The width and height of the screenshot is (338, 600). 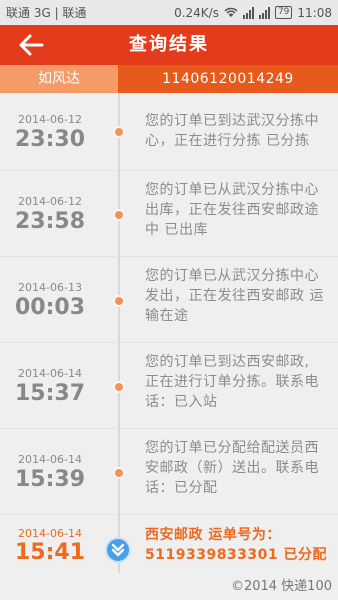 I want to click on event-text: 西安邮政 运单号为： 5119339833301 已分配, so click(x=236, y=545).